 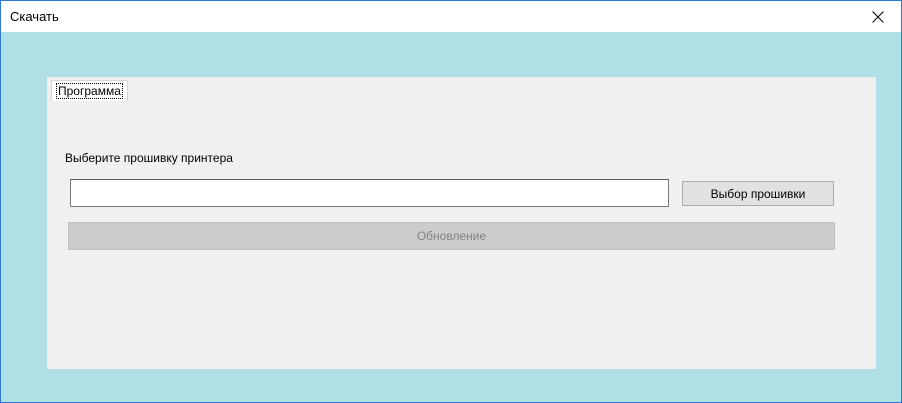 What do you see at coordinates (451, 16) in the screenshot?
I see `title-bar: Скачать` at bounding box center [451, 16].